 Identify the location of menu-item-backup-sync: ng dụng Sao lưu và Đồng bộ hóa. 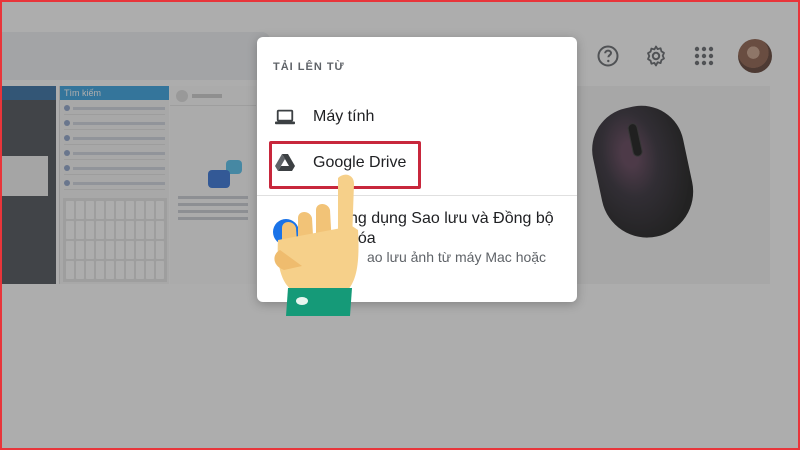
(459, 229).